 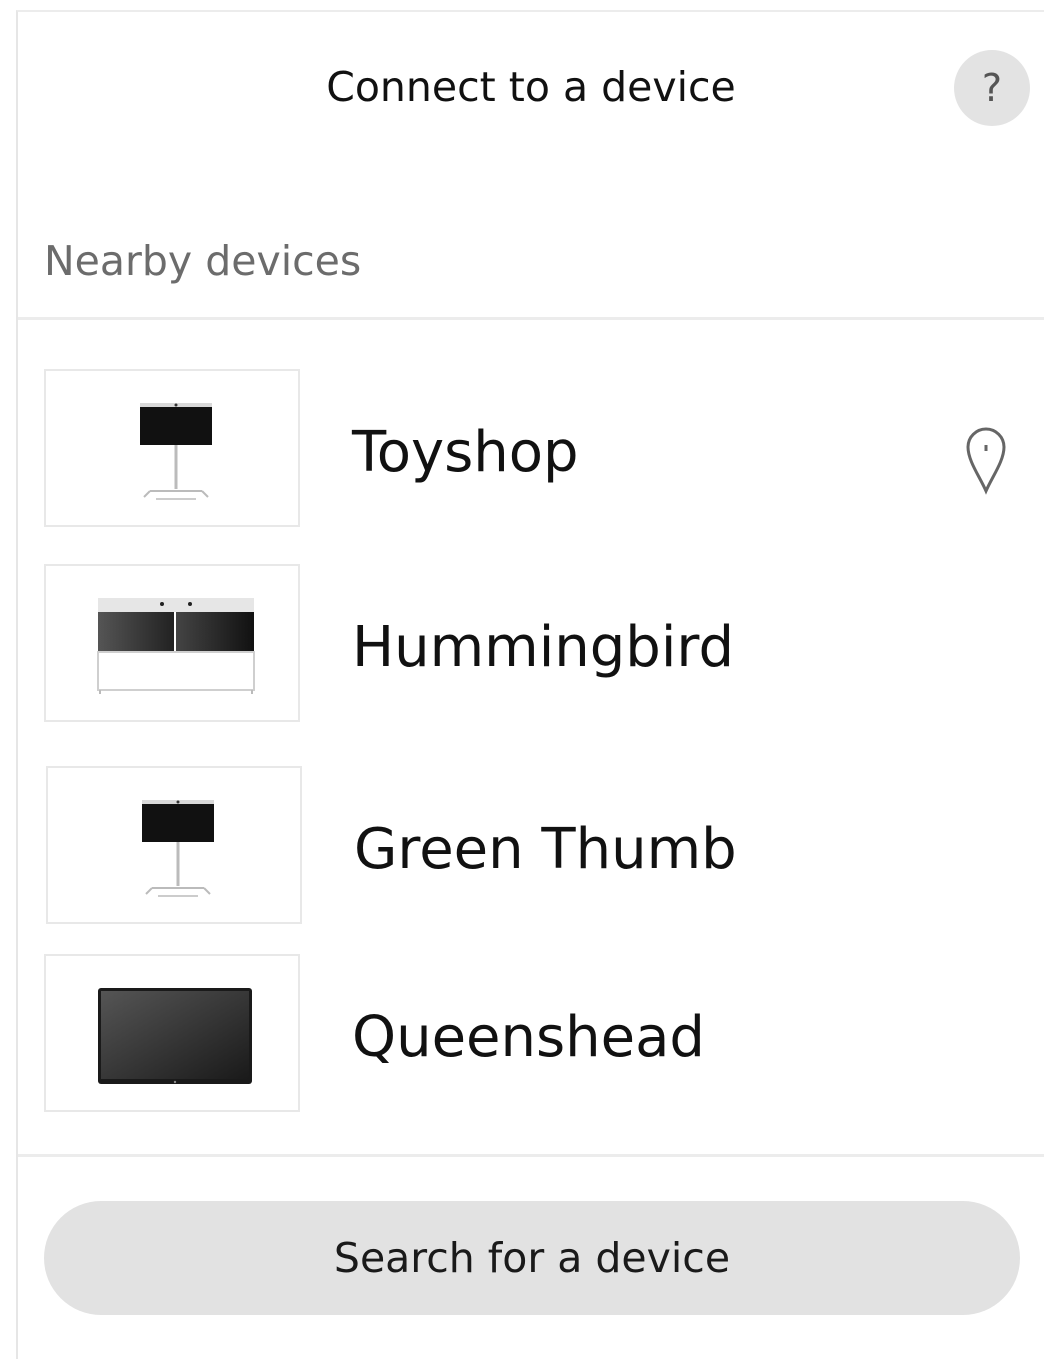 I want to click on device-row-green-thumb: Green Thumb, so click(x=531, y=854).